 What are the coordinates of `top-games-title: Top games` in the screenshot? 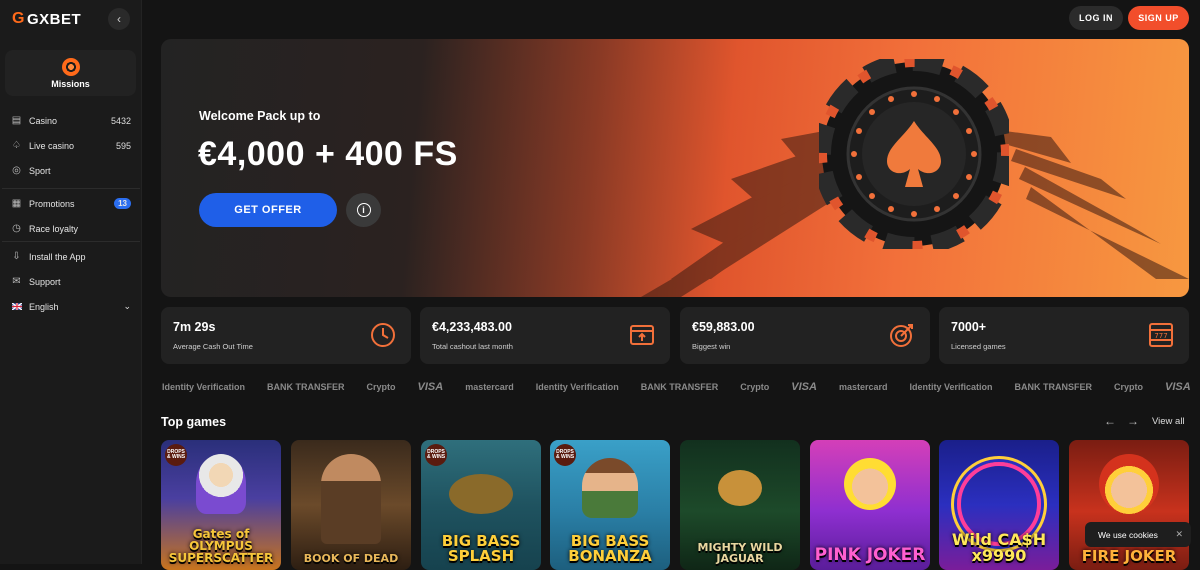 It's located at (194, 422).